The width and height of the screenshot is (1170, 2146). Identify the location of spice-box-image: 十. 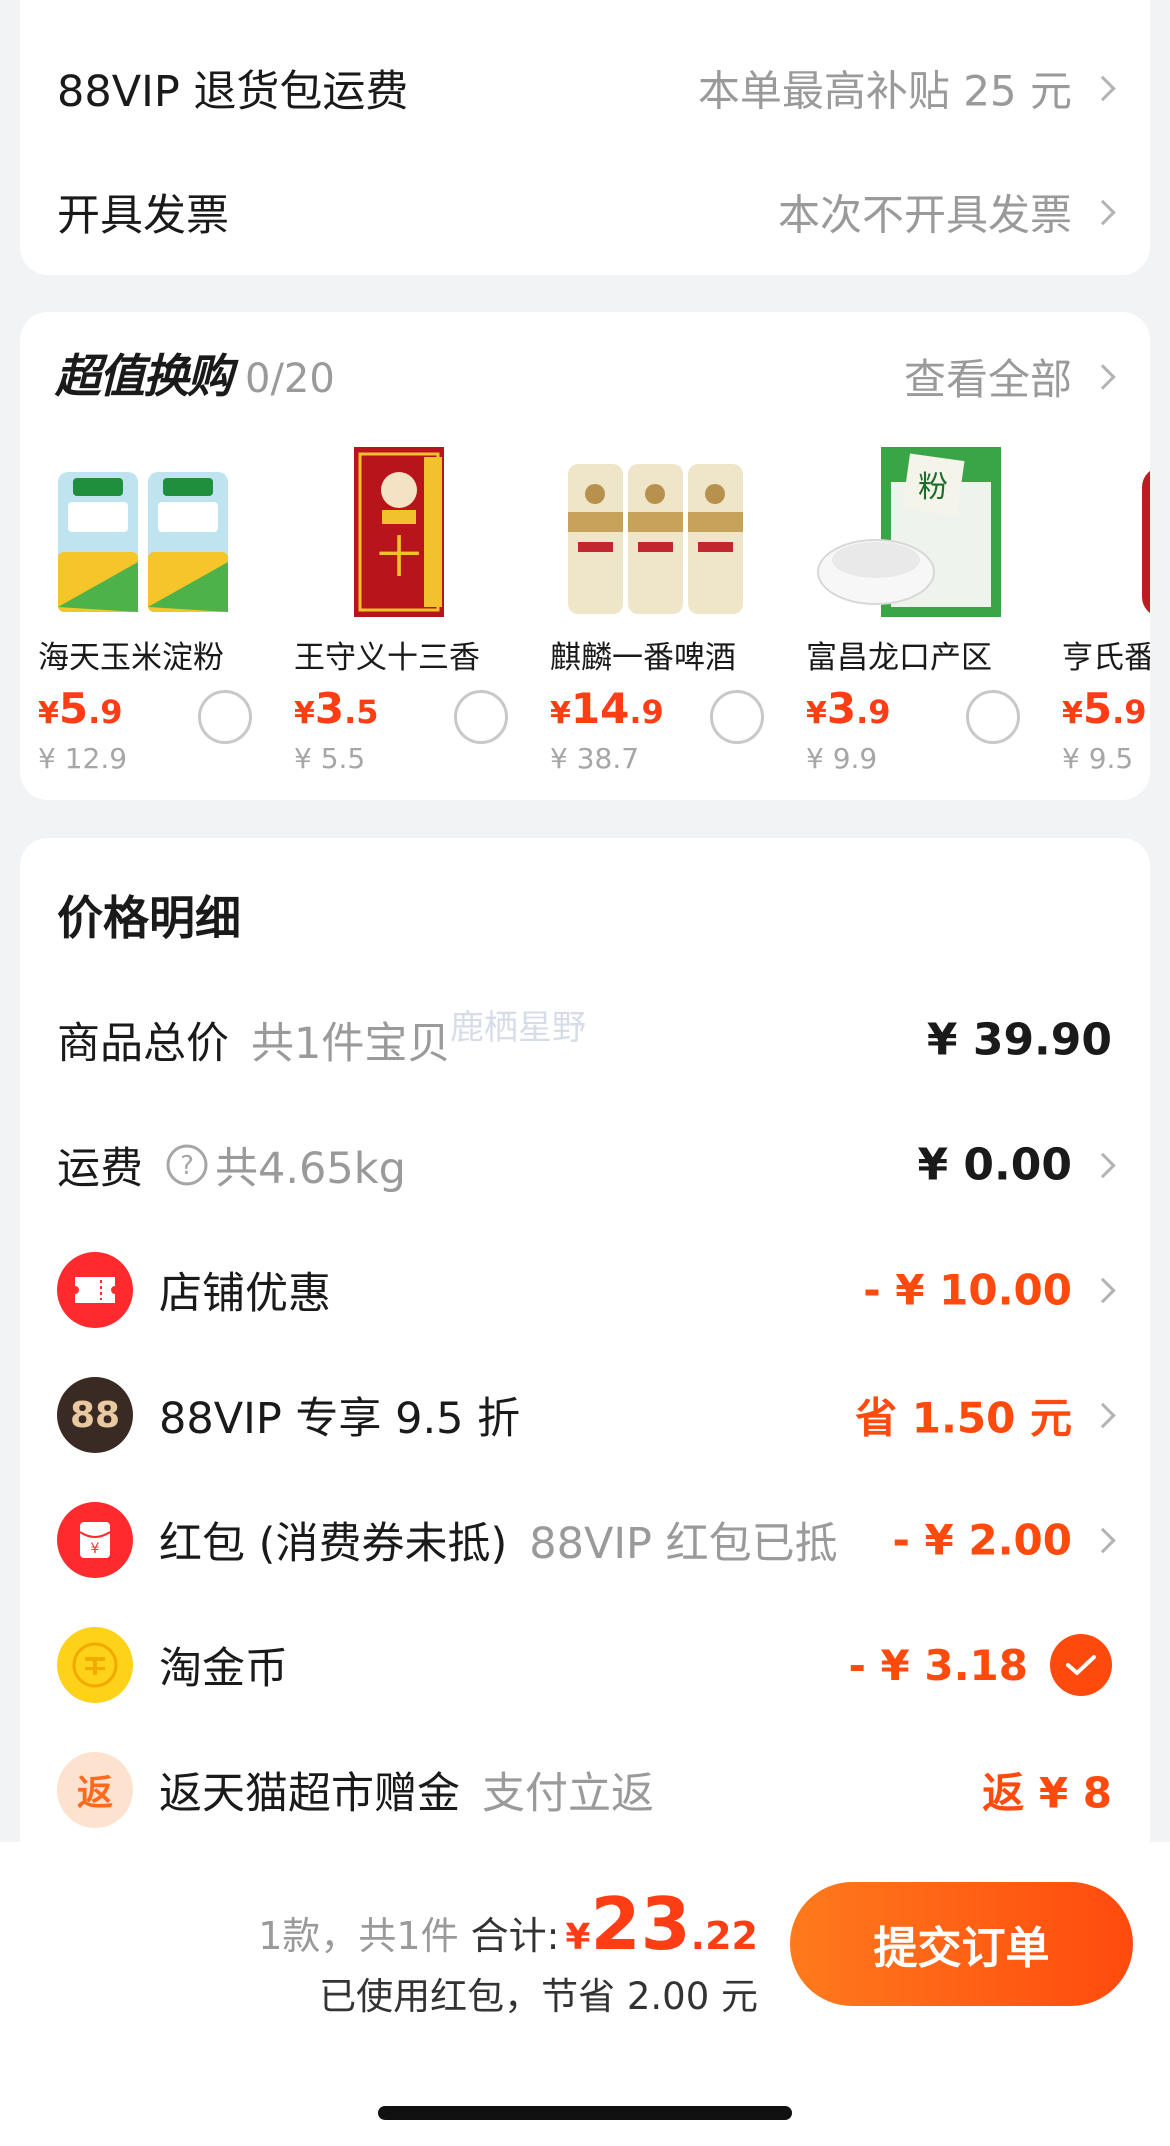
(399, 532).